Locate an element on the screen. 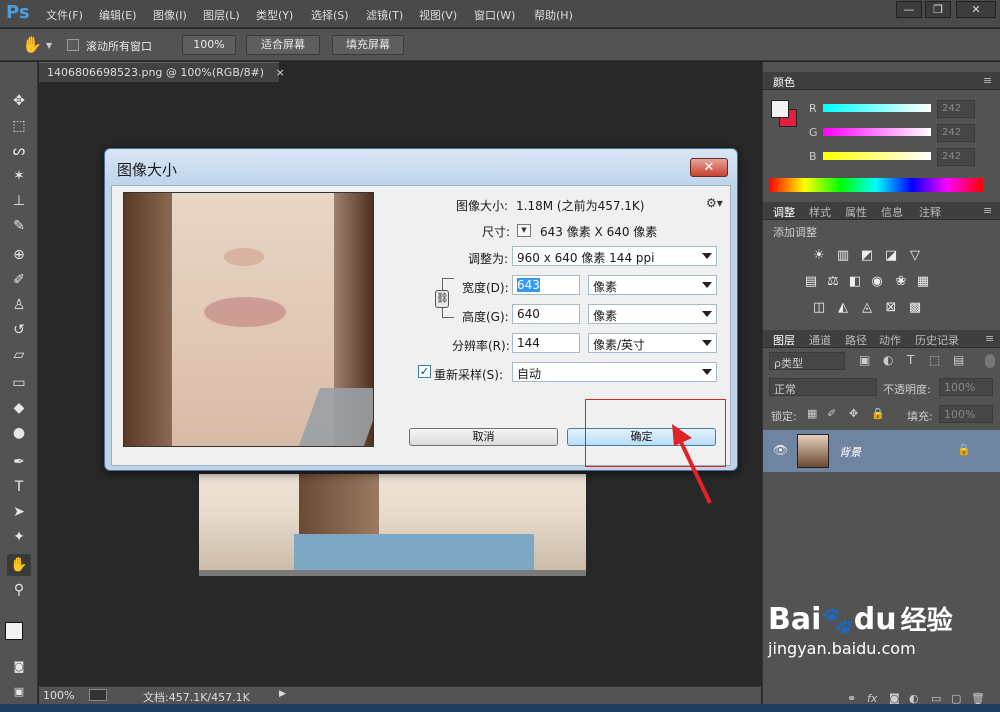  layer-visibility-eye-icon: 👁 is located at coordinates (780, 450).